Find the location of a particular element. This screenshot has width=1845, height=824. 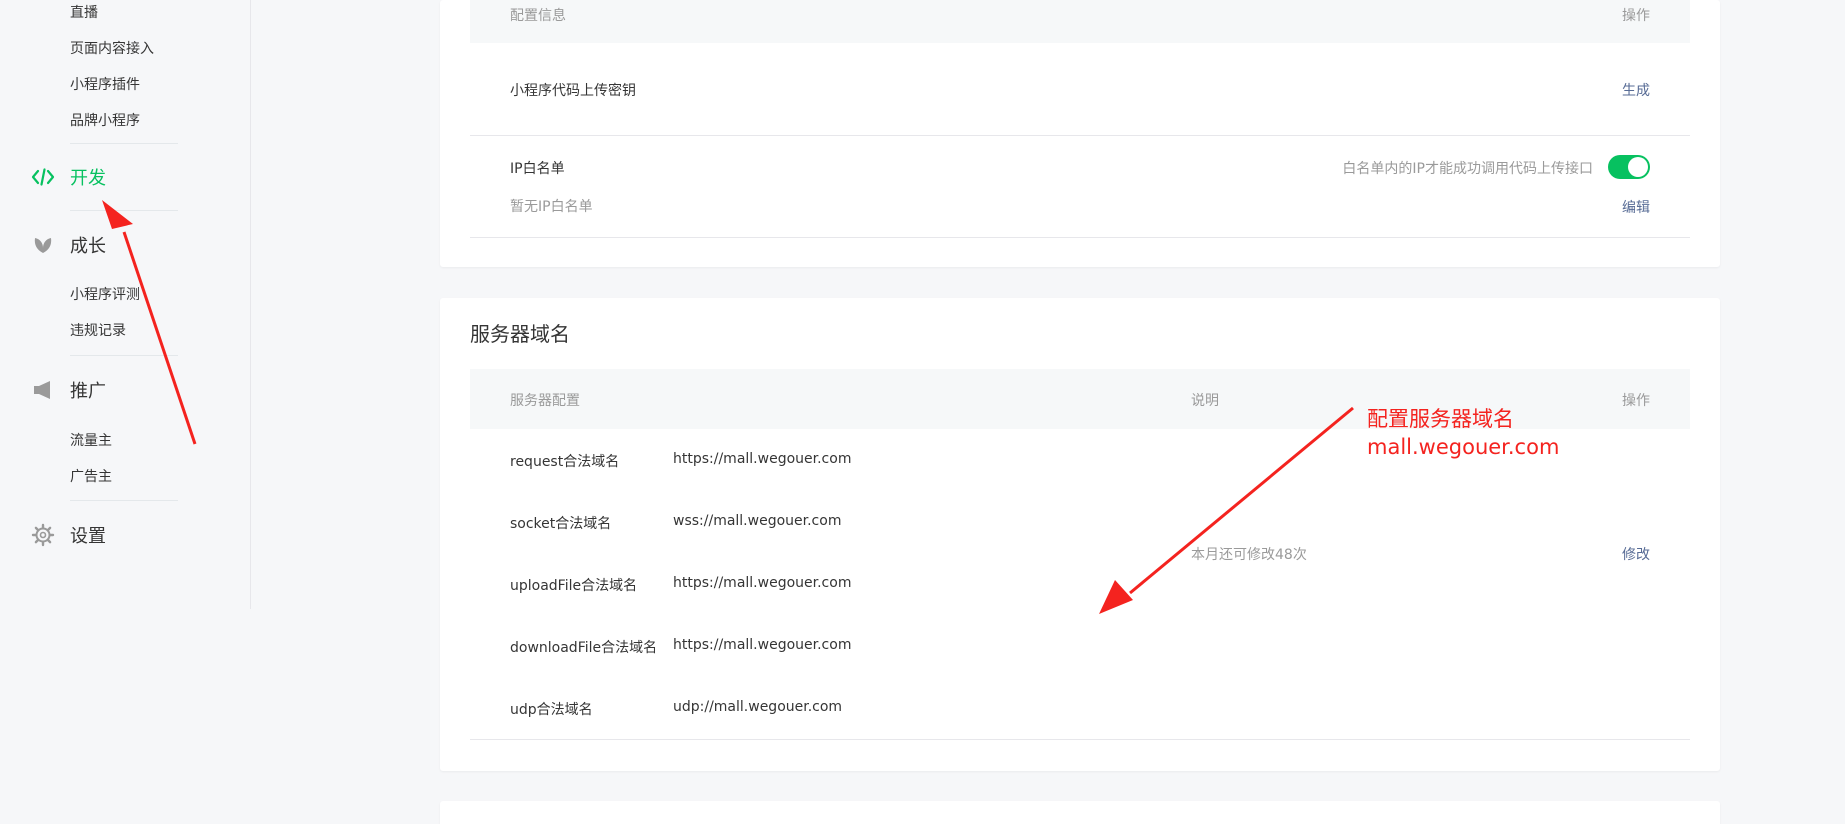

server-row-name: request合法域名 is located at coordinates (565, 462).